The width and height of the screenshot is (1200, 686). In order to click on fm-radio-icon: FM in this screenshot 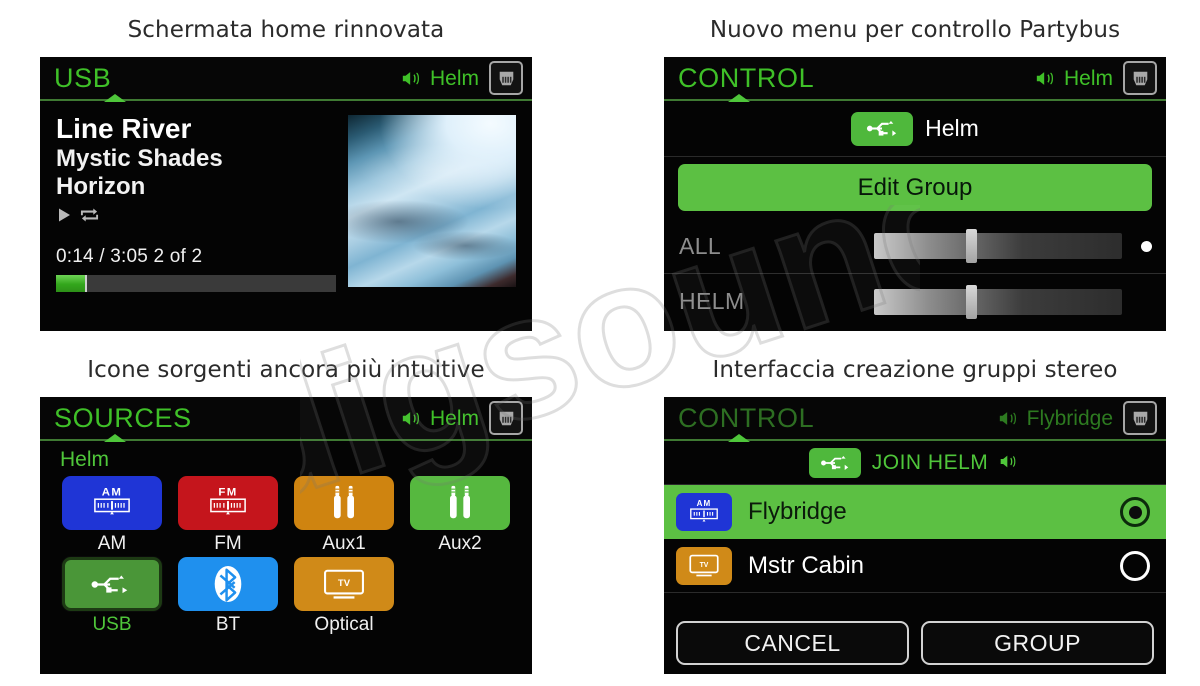, I will do `click(228, 503)`.